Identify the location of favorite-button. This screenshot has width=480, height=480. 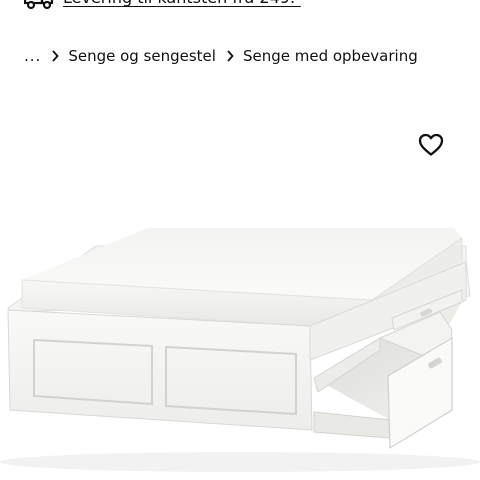
(431, 145).